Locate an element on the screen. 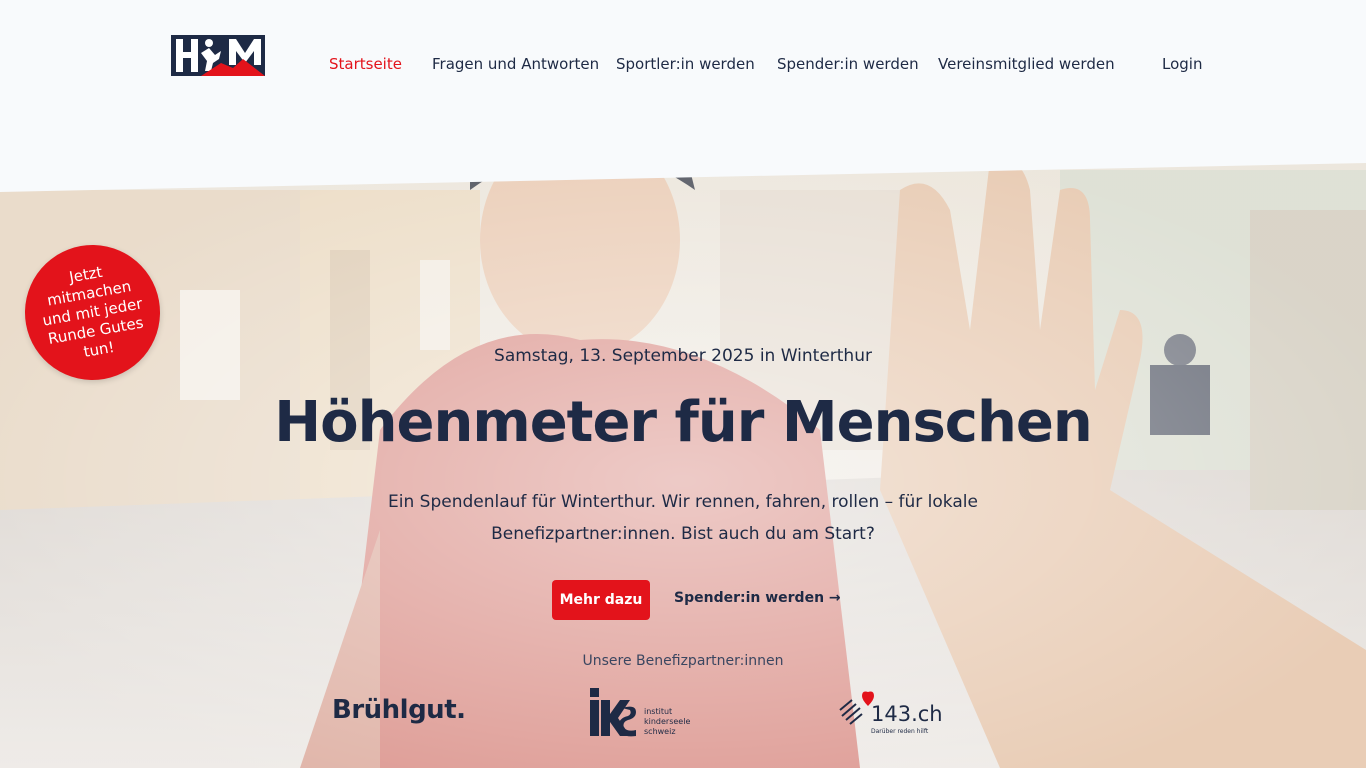 This screenshot has width=1366, height=768. hfm-logo is located at coordinates (218, 55).